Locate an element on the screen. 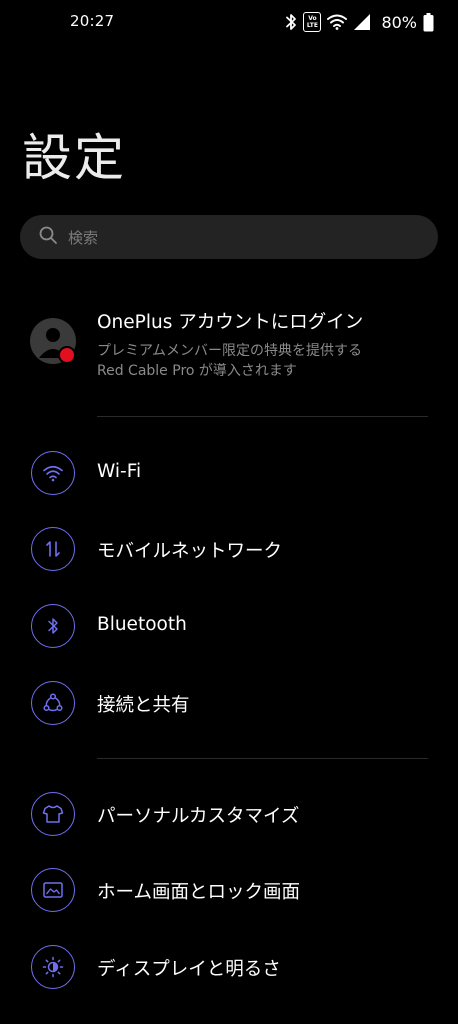 Image resolution: width=458 pixels, height=1024 pixels. menu-label: パーソナルカスタマイズ is located at coordinates (198, 816).